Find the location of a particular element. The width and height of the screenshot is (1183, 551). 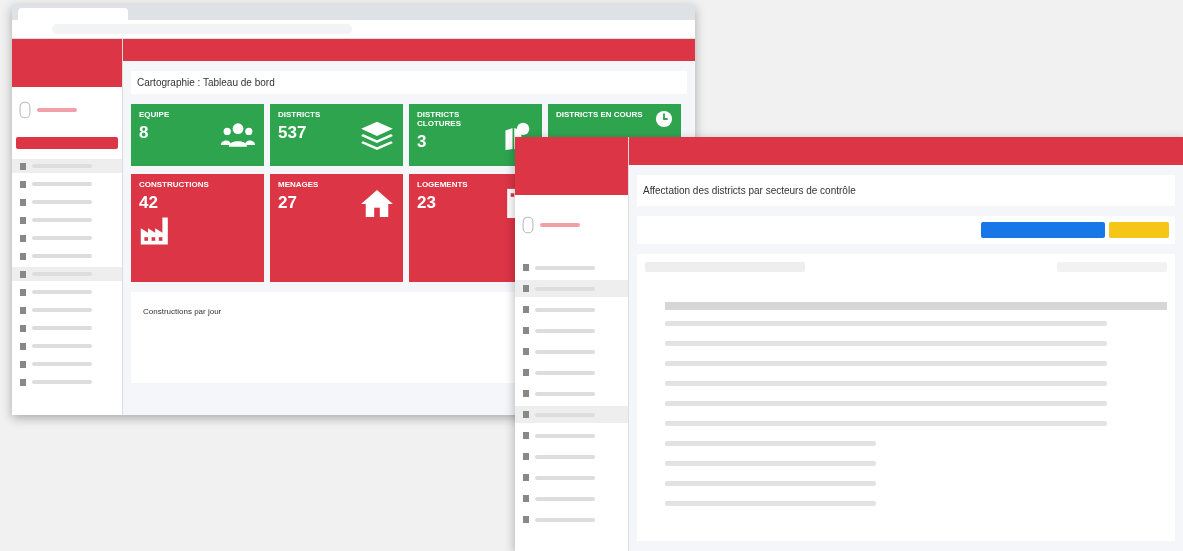

stat-label: EQUIPE is located at coordinates (154, 114).